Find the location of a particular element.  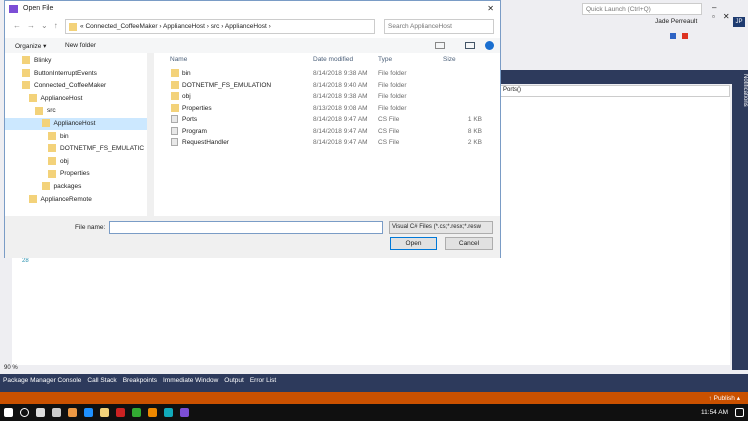

file-row: bin 8/14/2018 9:38 AM File folder is located at coordinates (330, 73).